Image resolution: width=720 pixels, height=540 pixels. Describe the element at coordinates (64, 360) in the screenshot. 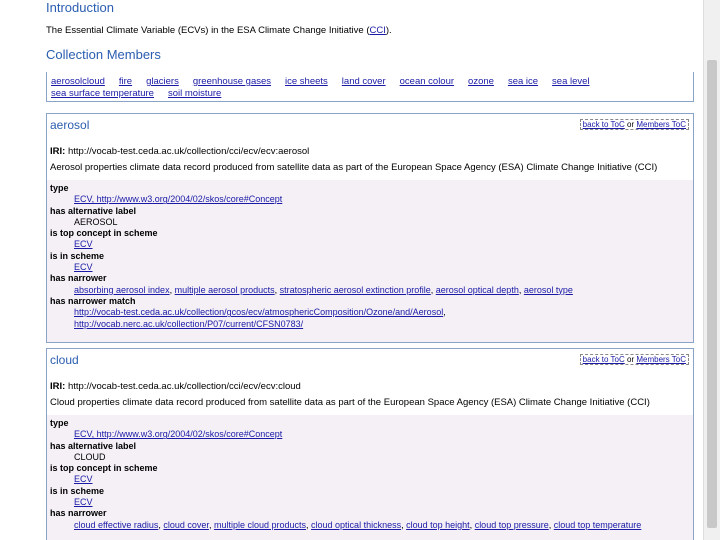

I see `section-title: cloud` at that location.